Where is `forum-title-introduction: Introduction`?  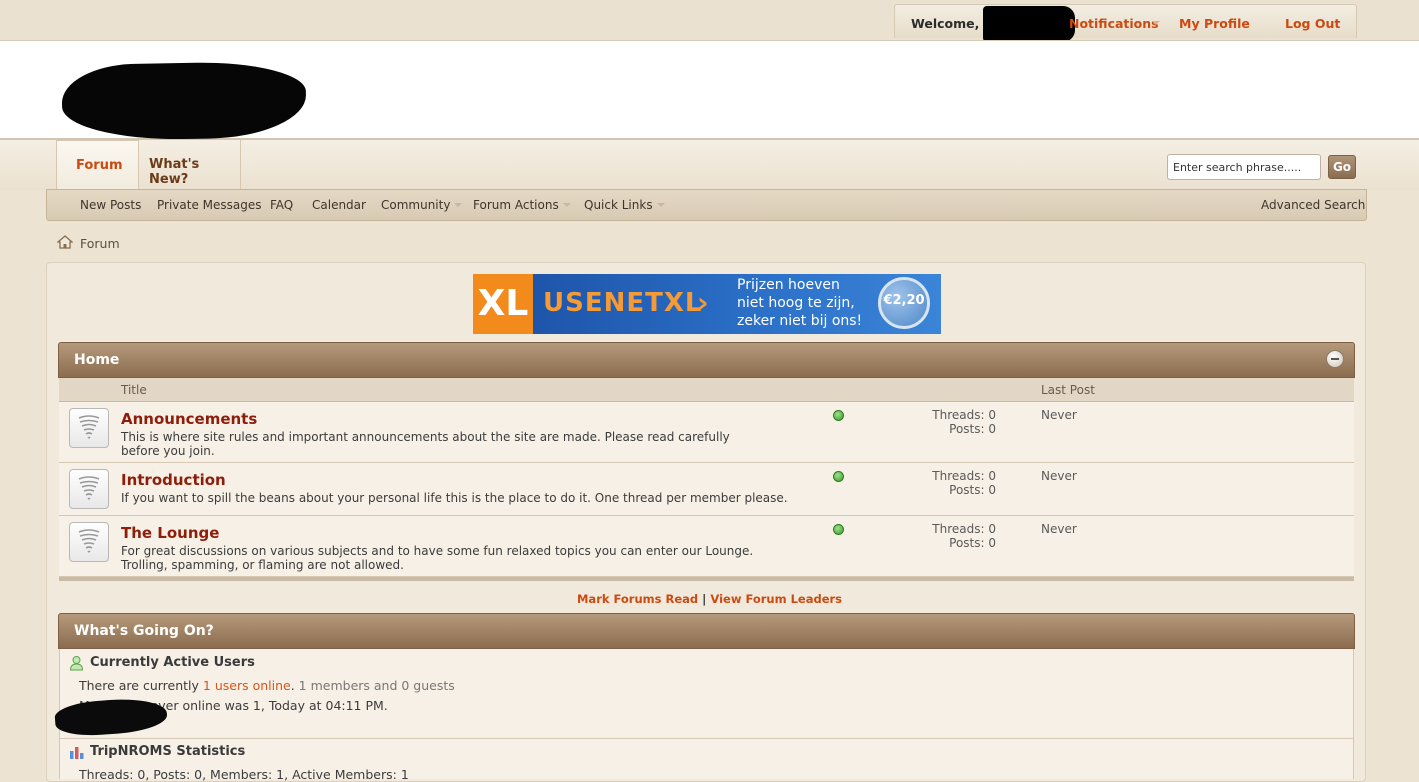
forum-title-introduction: Introduction is located at coordinates (173, 480).